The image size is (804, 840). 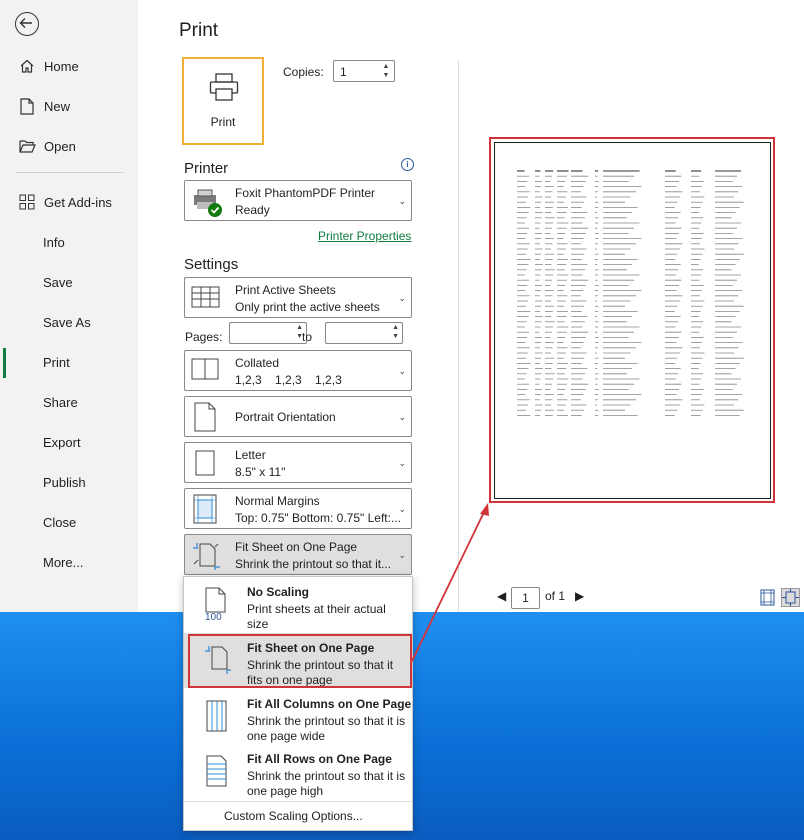 What do you see at coordinates (555, 596) in the screenshot?
I see `page-count-label: of 1` at bounding box center [555, 596].